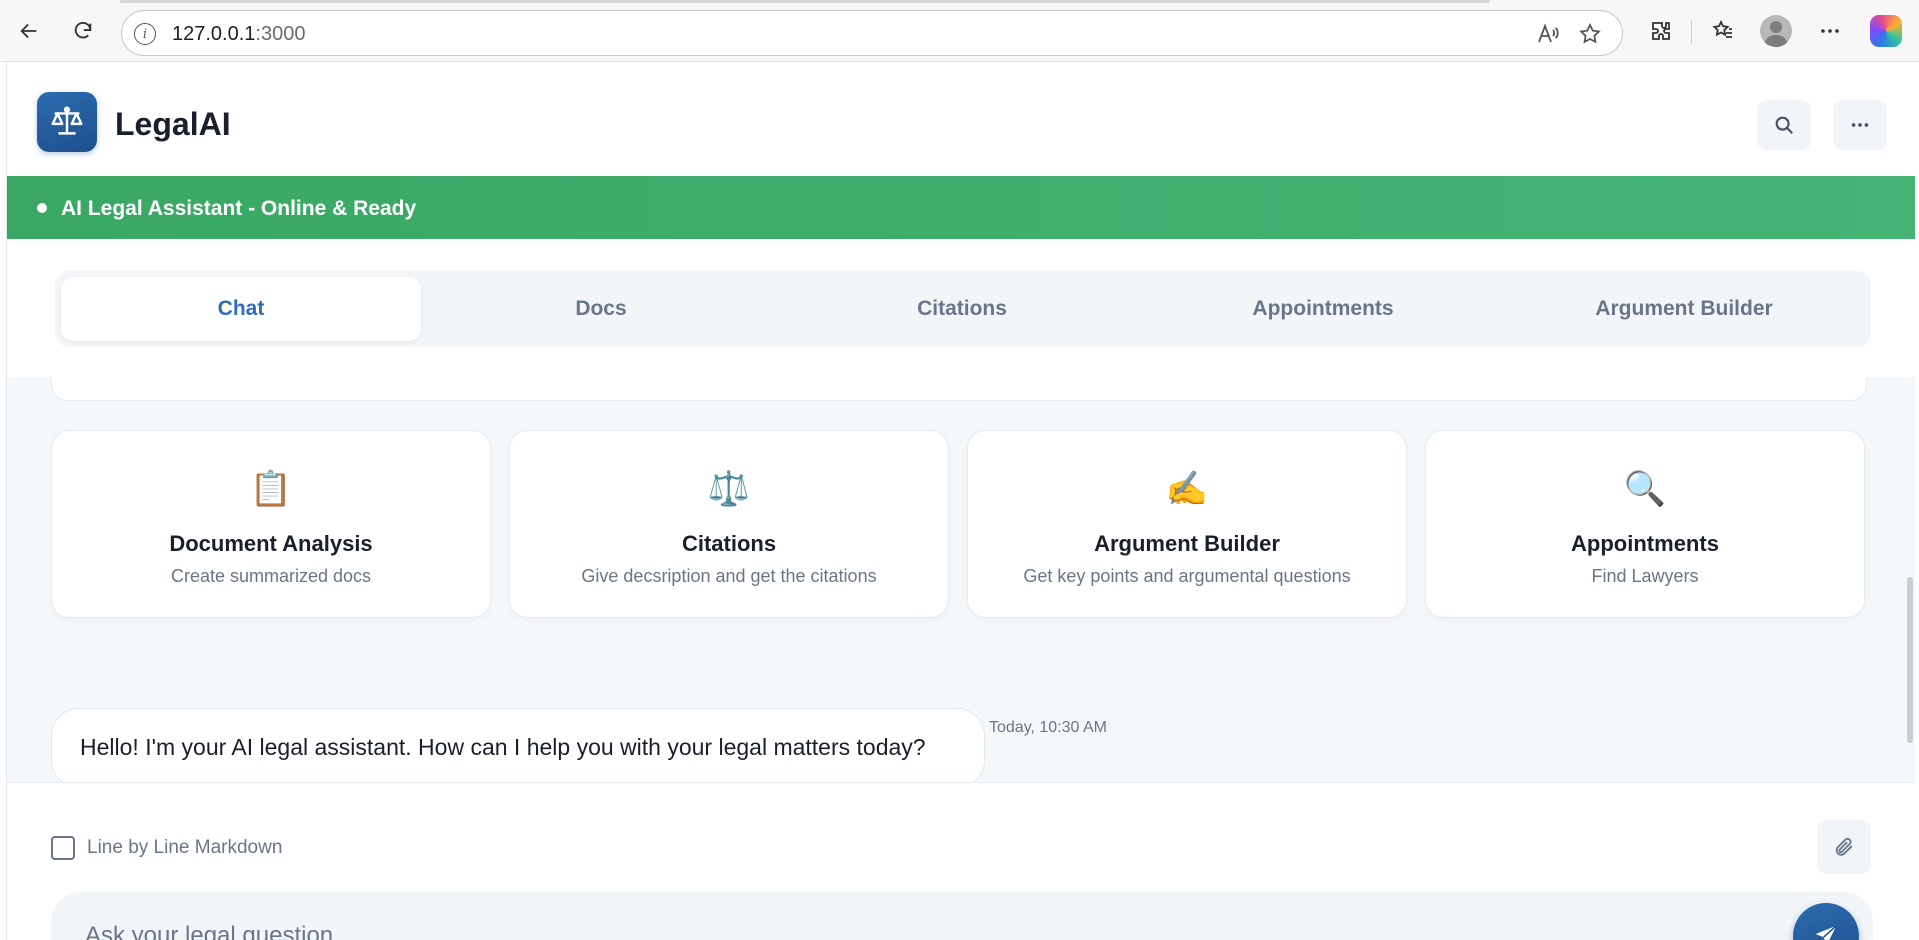 The height and width of the screenshot is (940, 1919). I want to click on magnifier-icon: 🔍, so click(1645, 489).